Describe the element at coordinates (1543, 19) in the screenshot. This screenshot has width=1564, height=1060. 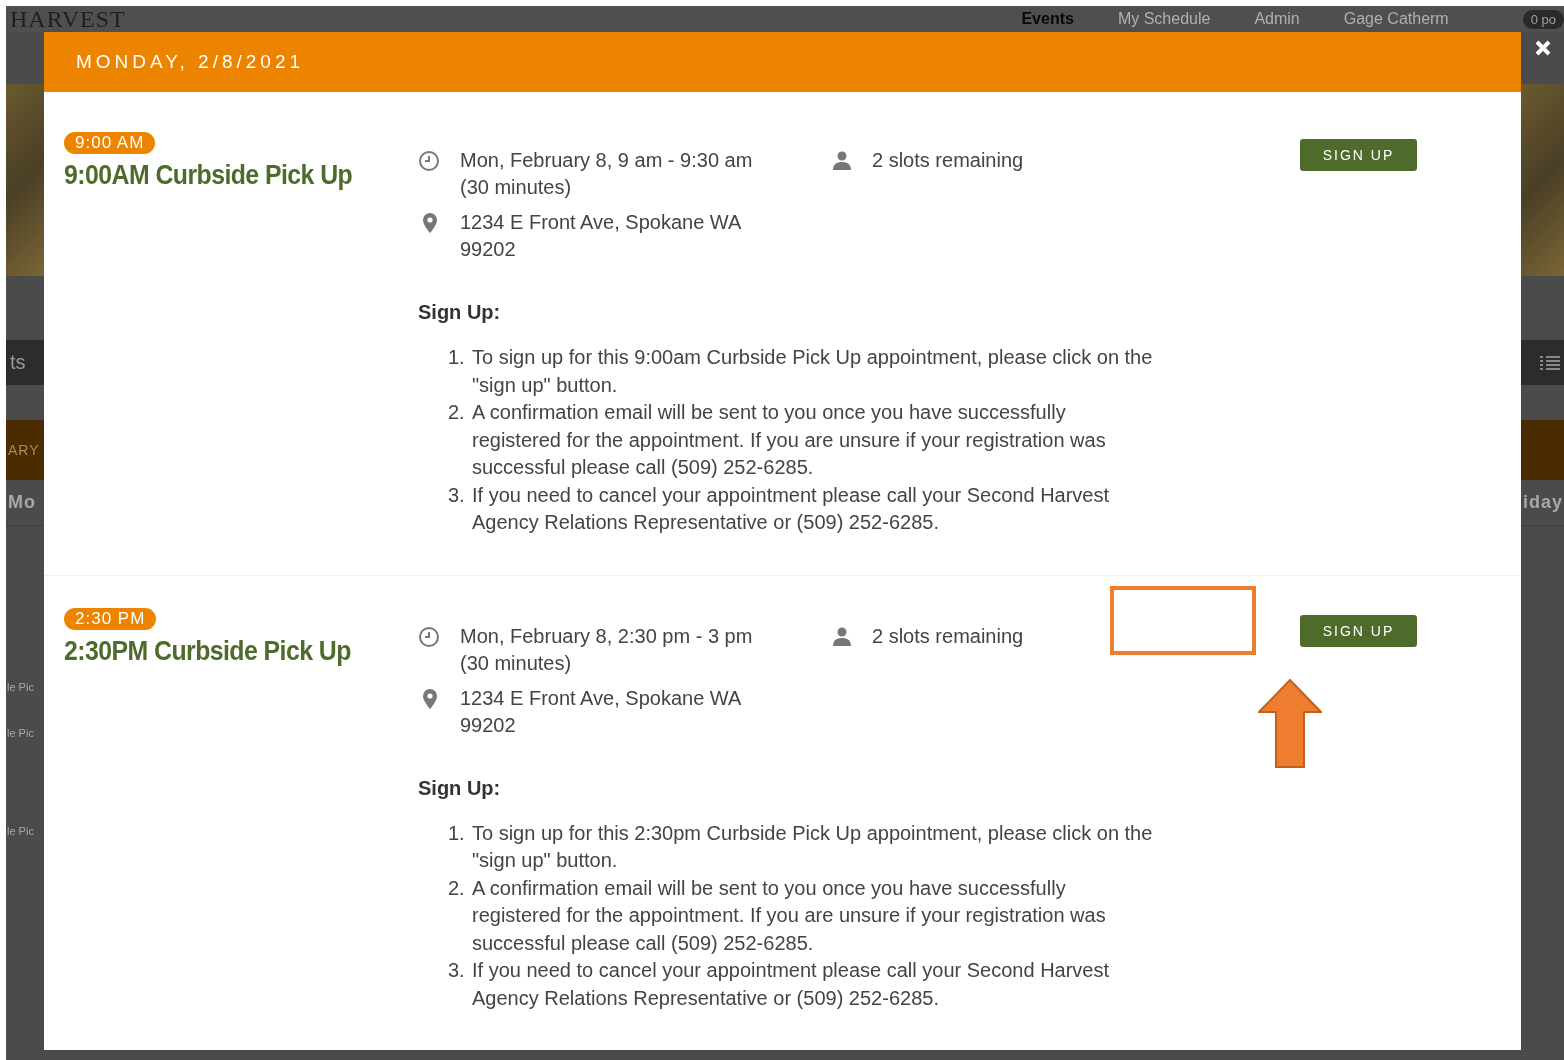
I see `points-badge: 0 po` at that location.